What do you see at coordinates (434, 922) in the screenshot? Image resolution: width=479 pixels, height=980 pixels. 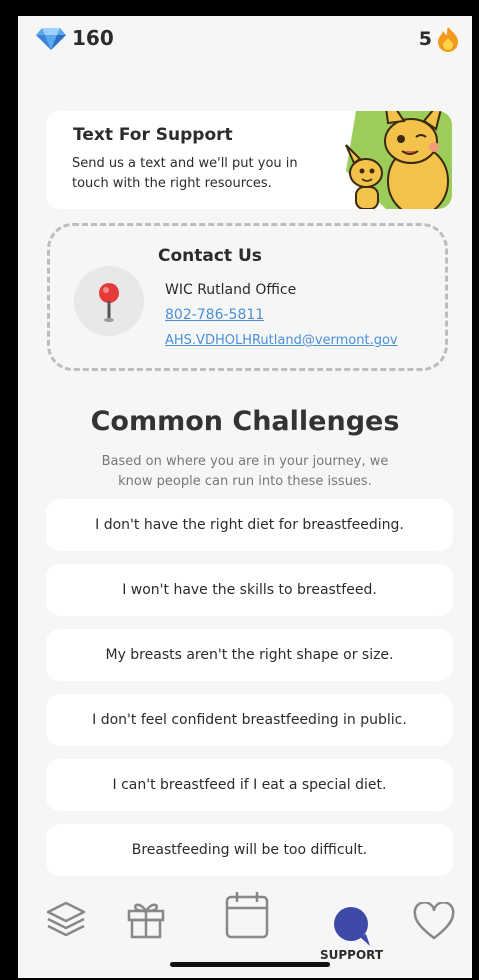 I see `heart-icon` at bounding box center [434, 922].